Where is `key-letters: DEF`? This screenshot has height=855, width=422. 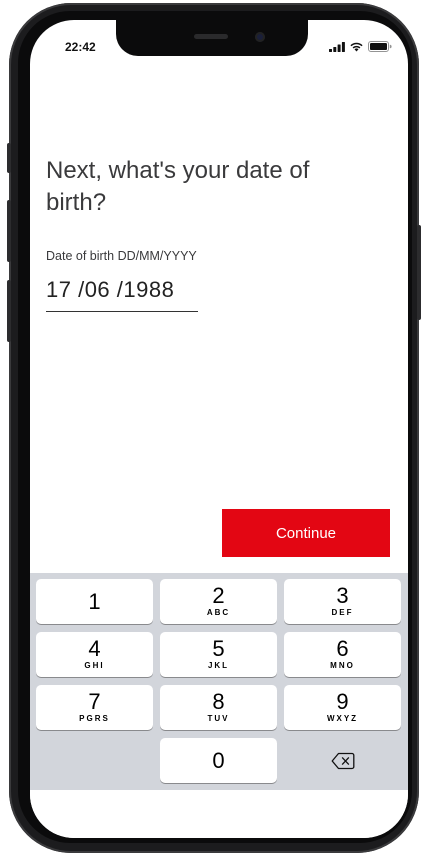 key-letters: DEF is located at coordinates (342, 612).